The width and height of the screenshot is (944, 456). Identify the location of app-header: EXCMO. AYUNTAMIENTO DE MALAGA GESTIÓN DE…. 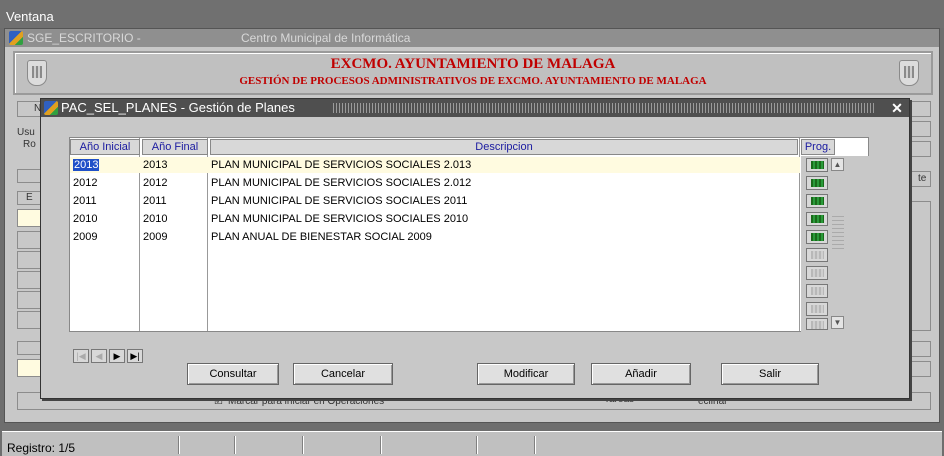
(473, 73).